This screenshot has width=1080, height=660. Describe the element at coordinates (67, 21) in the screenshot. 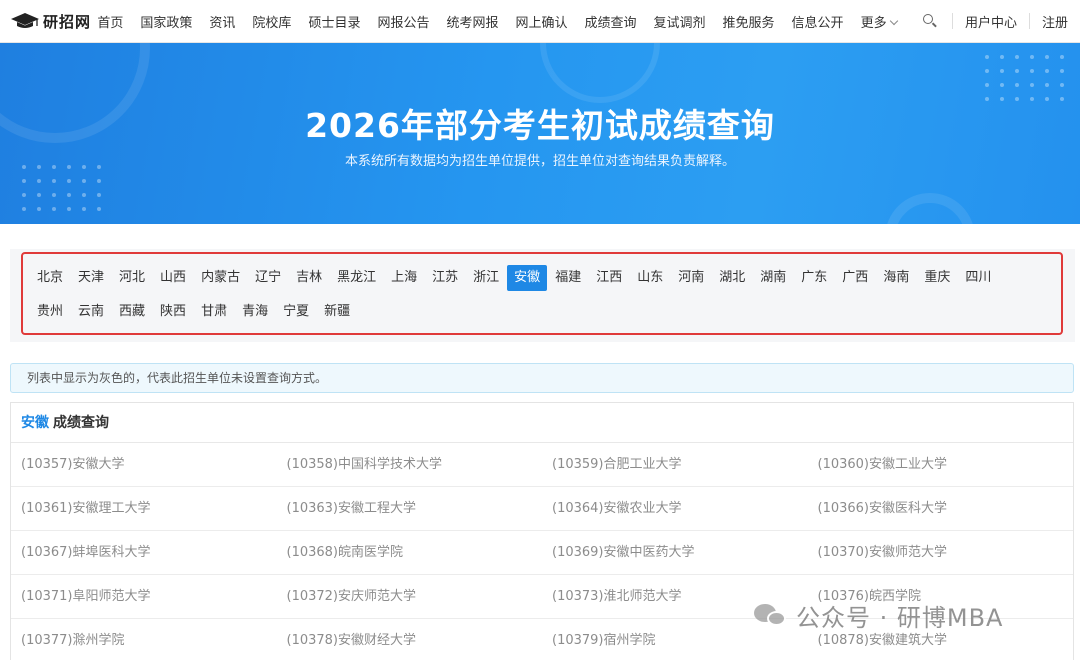

I see `logo-text: 研招网` at that location.